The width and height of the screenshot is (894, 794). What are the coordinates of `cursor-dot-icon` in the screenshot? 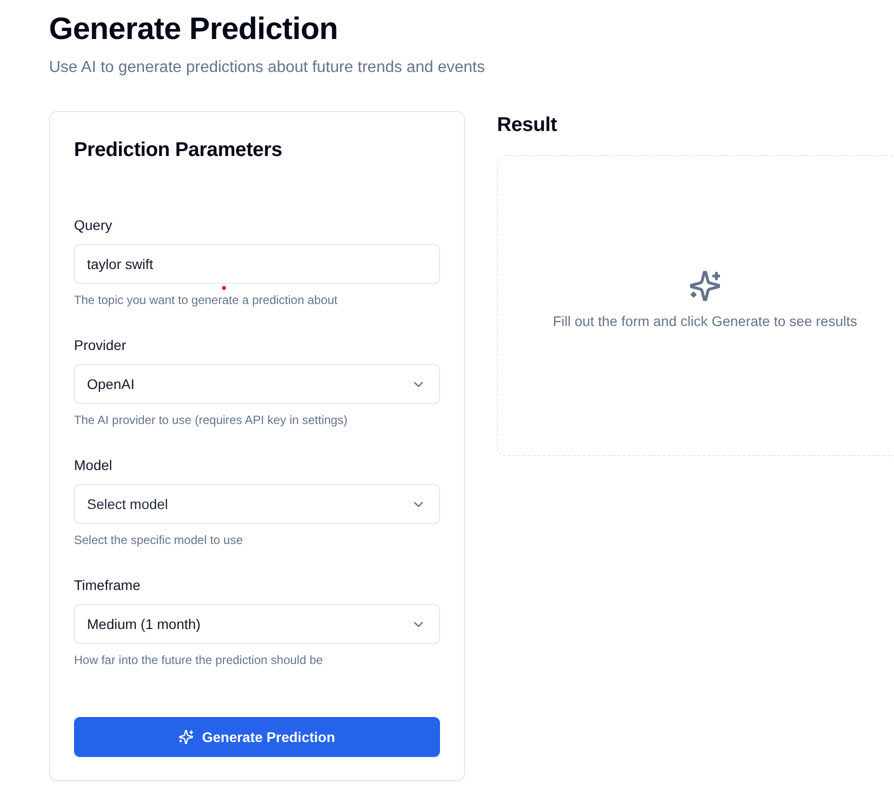 It's located at (224, 288).